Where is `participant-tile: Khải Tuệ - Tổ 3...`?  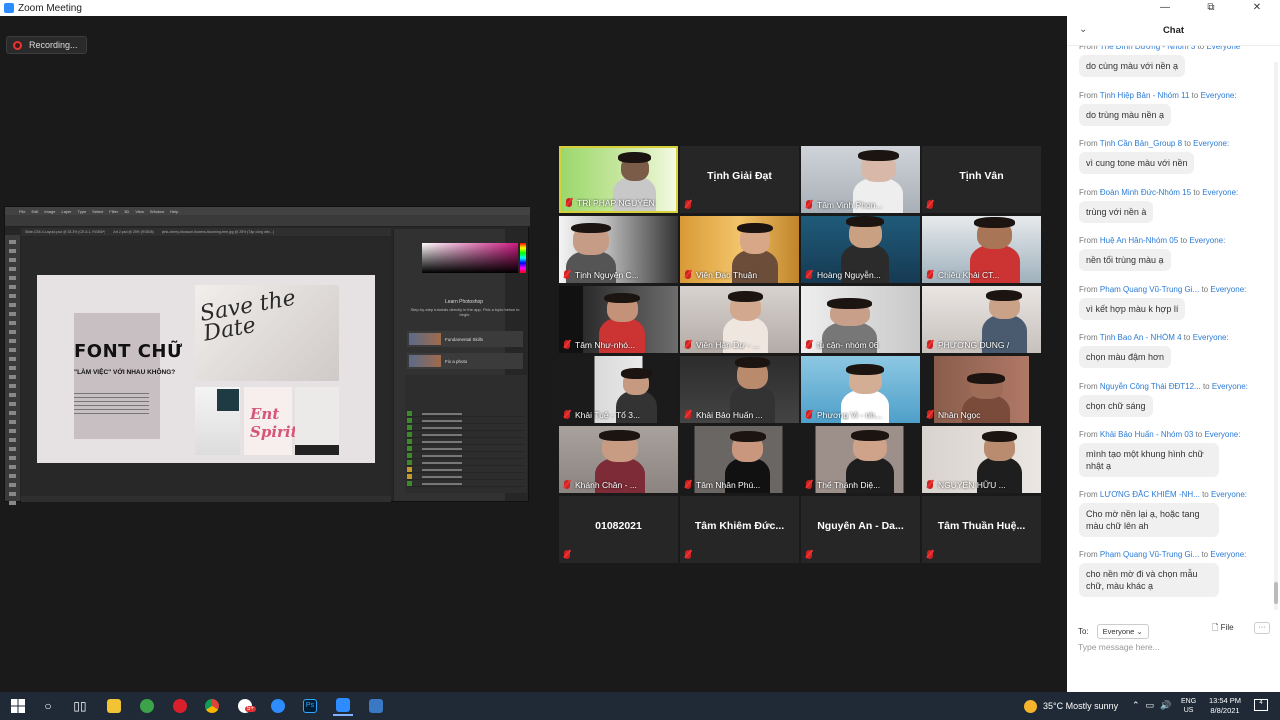
participant-tile: Khải Tuệ - Tổ 3... is located at coordinates (618, 389).